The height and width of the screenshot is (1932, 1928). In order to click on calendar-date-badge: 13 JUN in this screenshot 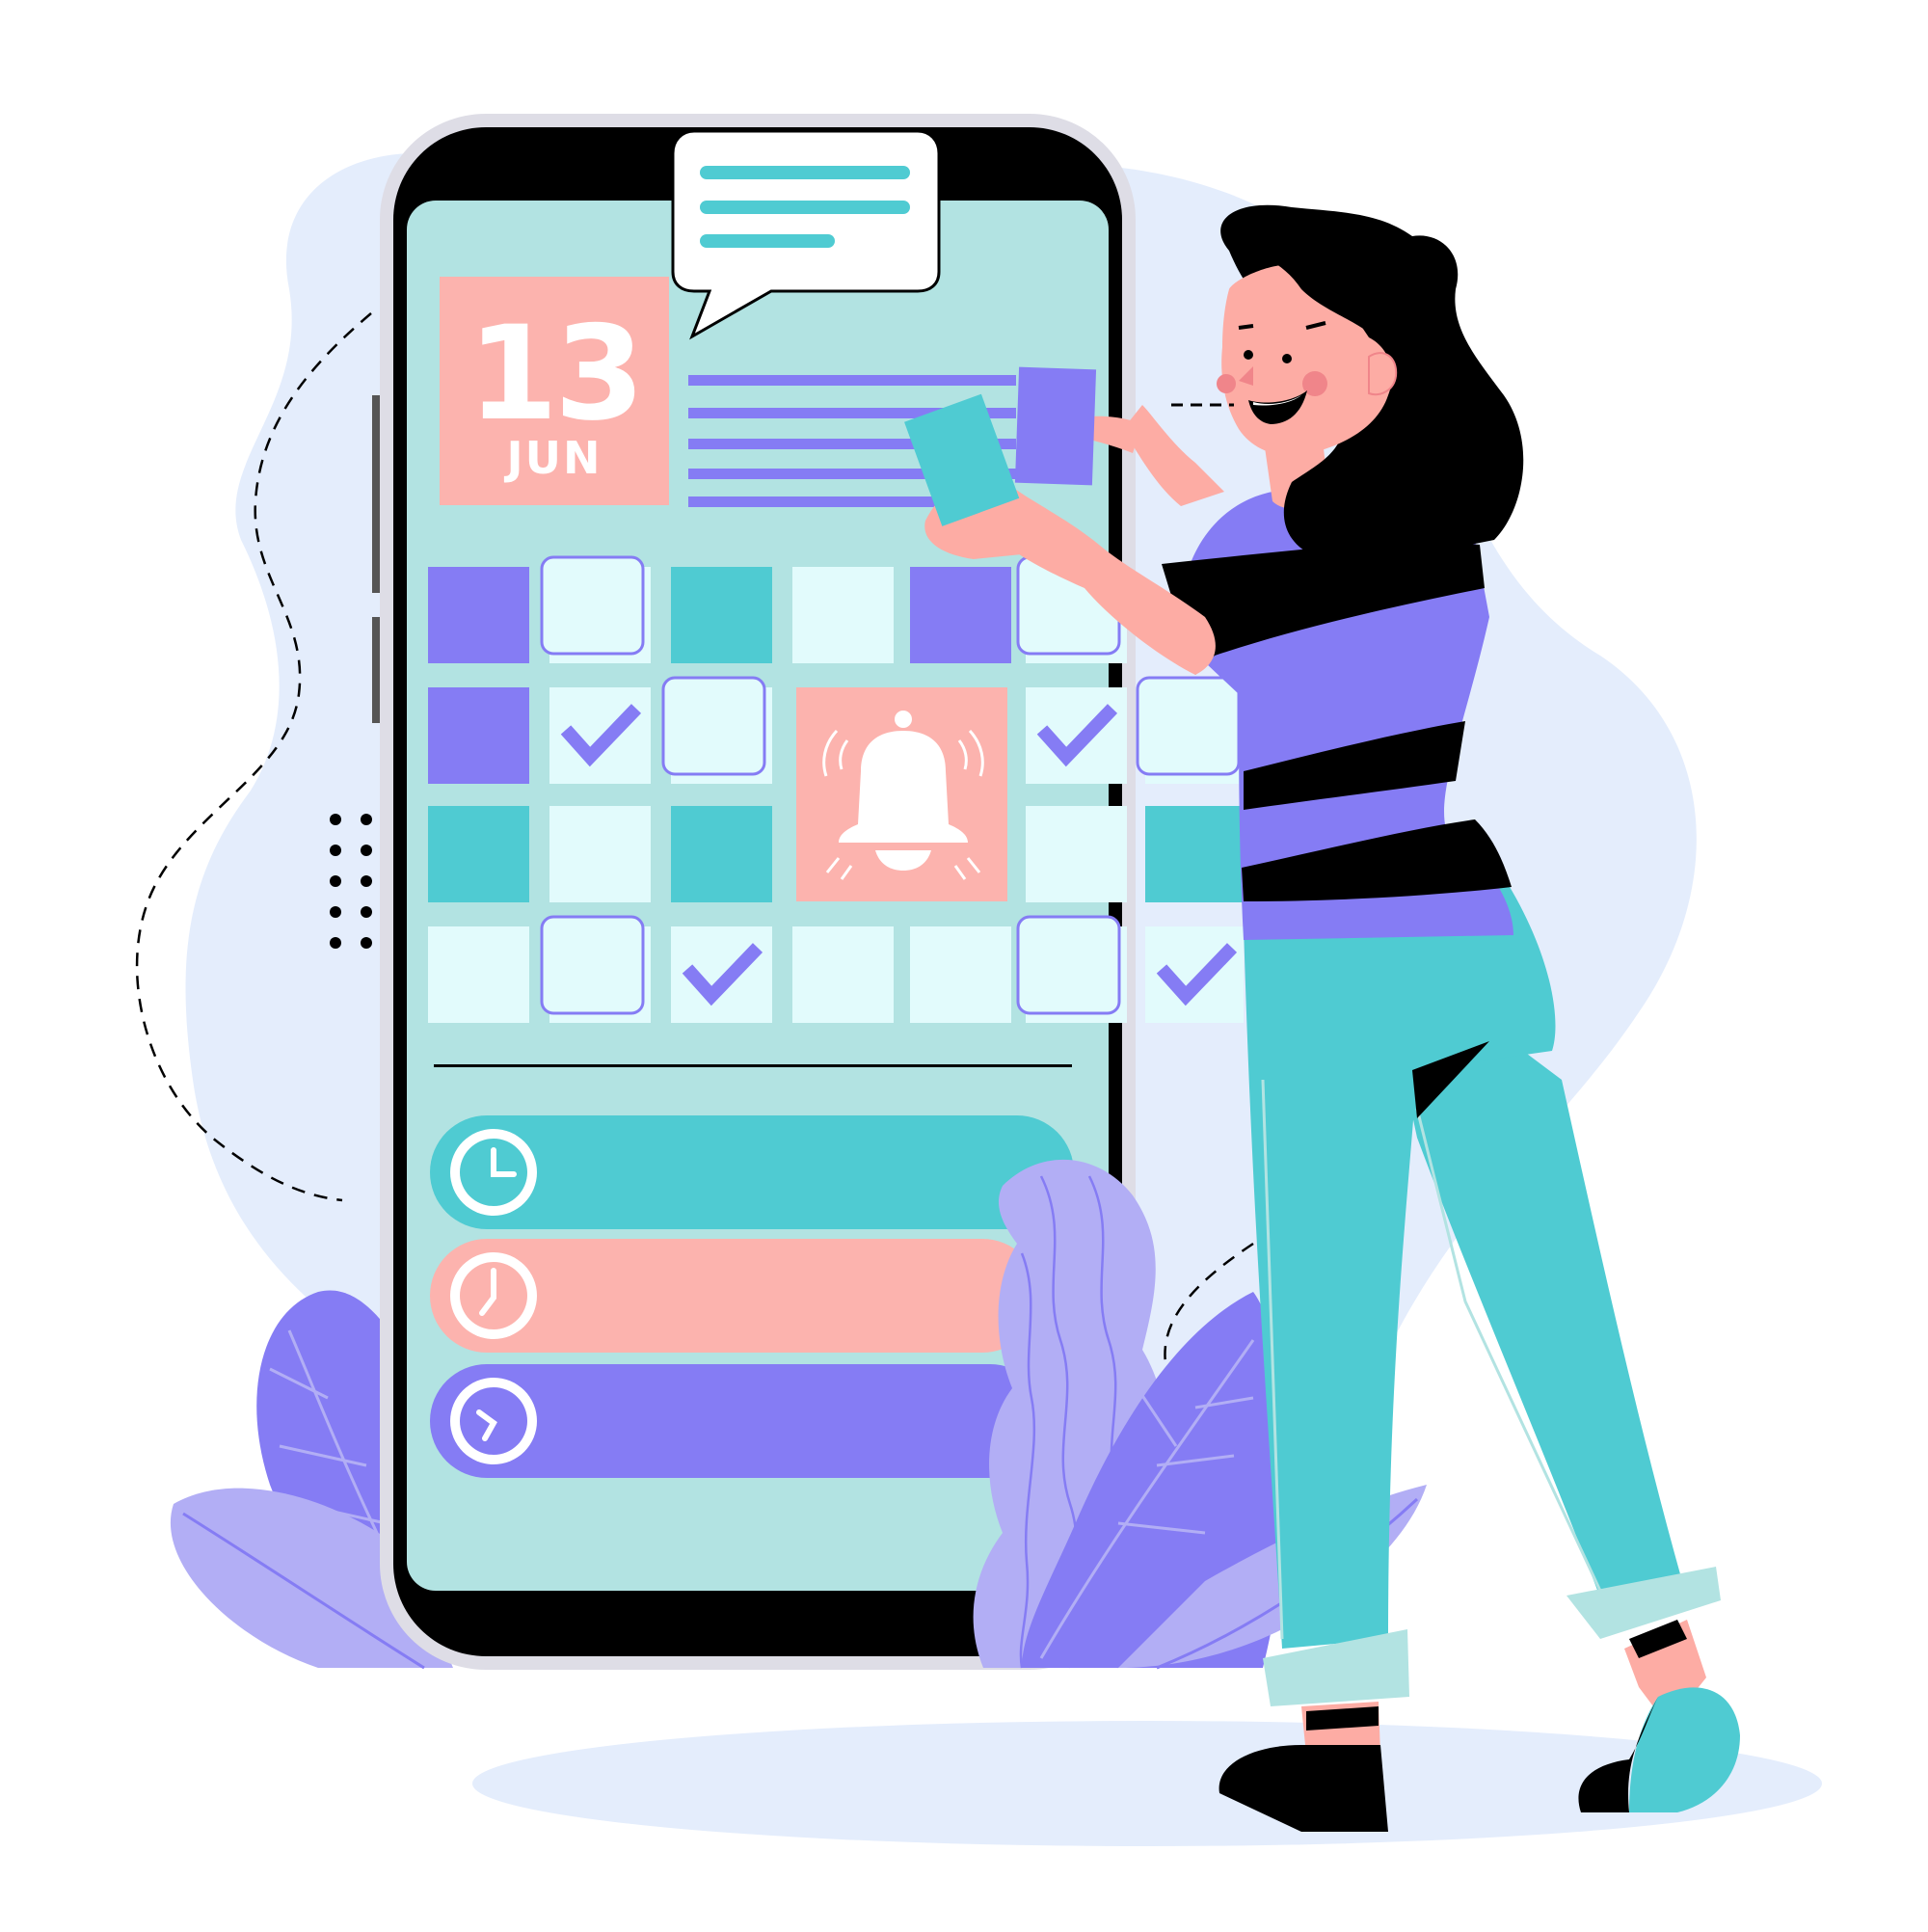, I will do `click(554, 391)`.